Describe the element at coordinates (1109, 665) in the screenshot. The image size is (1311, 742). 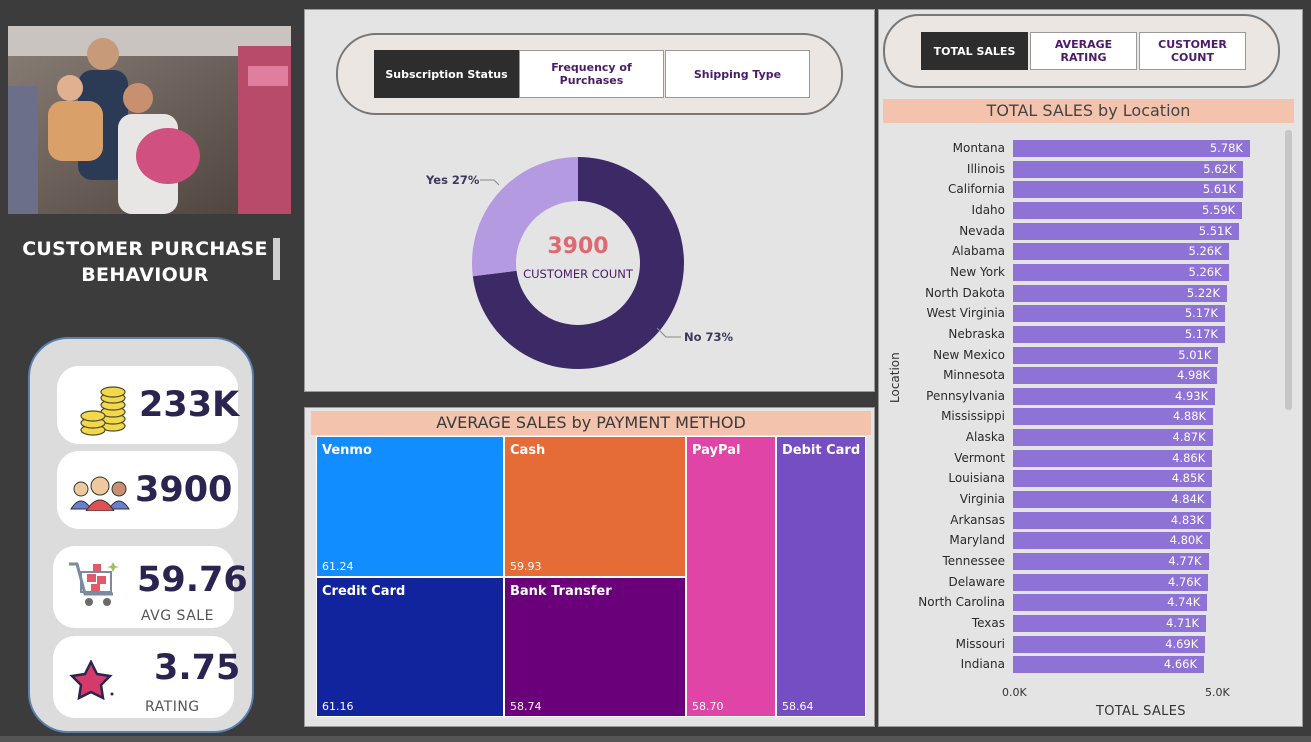
I see `bar: 4.66K` at that location.